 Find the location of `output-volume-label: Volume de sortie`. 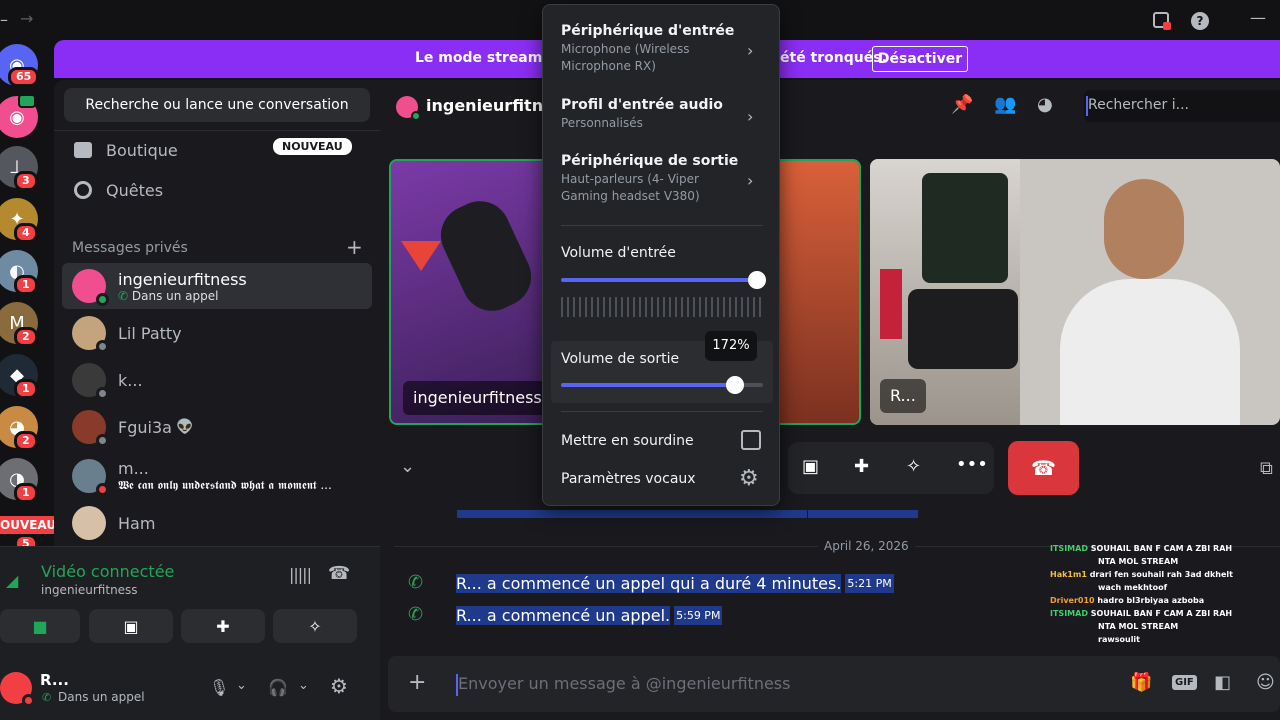

output-volume-label: Volume de sortie is located at coordinates (620, 359).